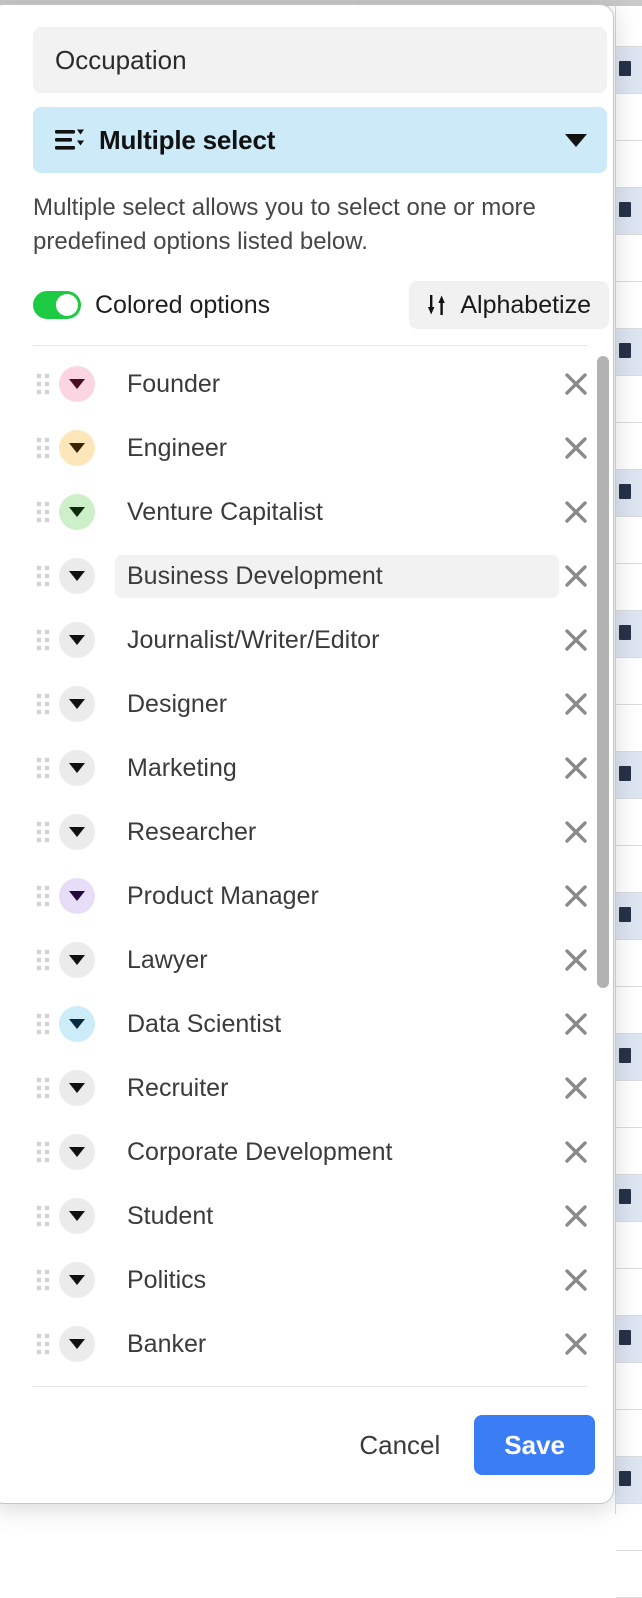 The height and width of the screenshot is (1598, 642). I want to click on option-label: Recruiter, so click(337, 1088).